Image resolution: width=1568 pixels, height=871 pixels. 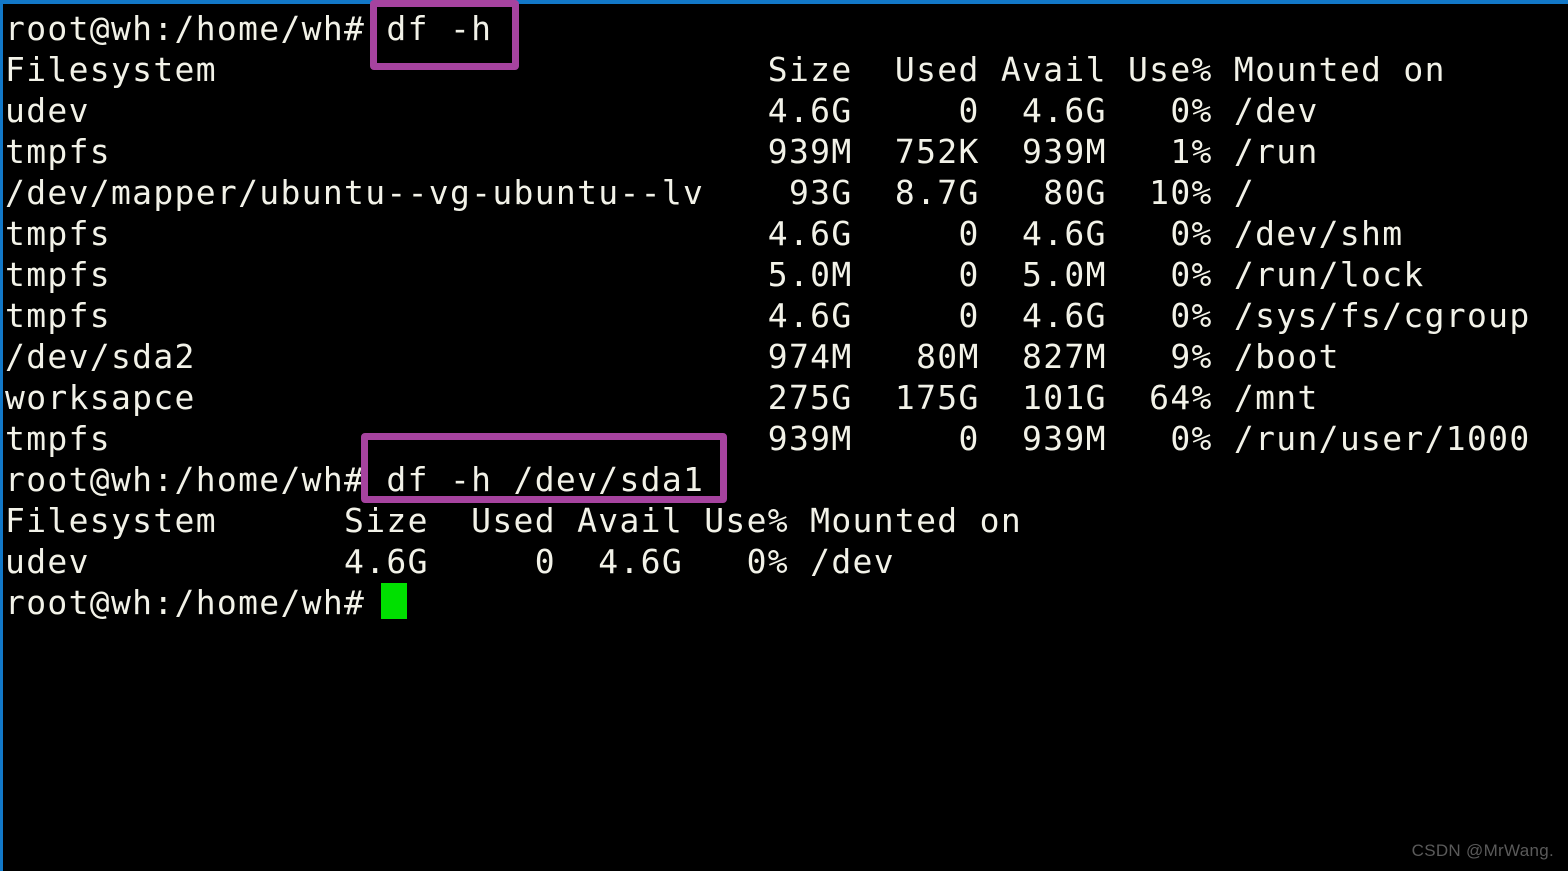 What do you see at coordinates (354, 479) in the screenshot?
I see `terminal-line: root@wh:/home/wh# df -h /dev/sda1` at bounding box center [354, 479].